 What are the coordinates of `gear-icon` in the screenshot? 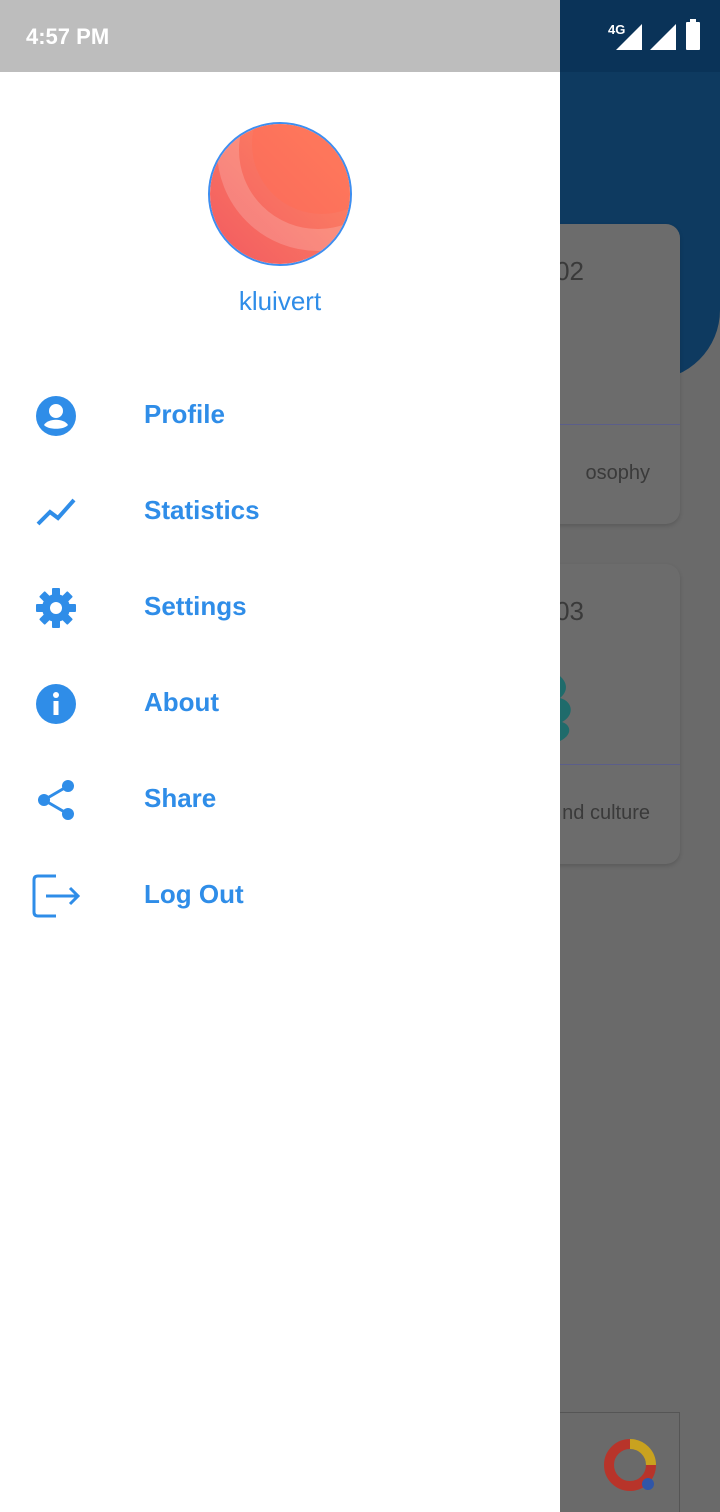 It's located at (56, 608).